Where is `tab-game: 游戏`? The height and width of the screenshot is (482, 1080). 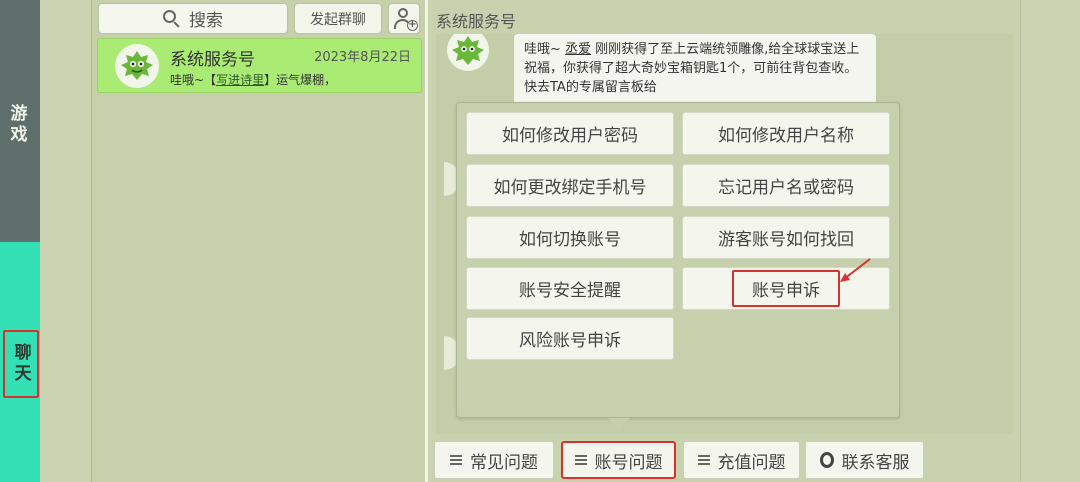 tab-game: 游戏 is located at coordinates (17, 125).